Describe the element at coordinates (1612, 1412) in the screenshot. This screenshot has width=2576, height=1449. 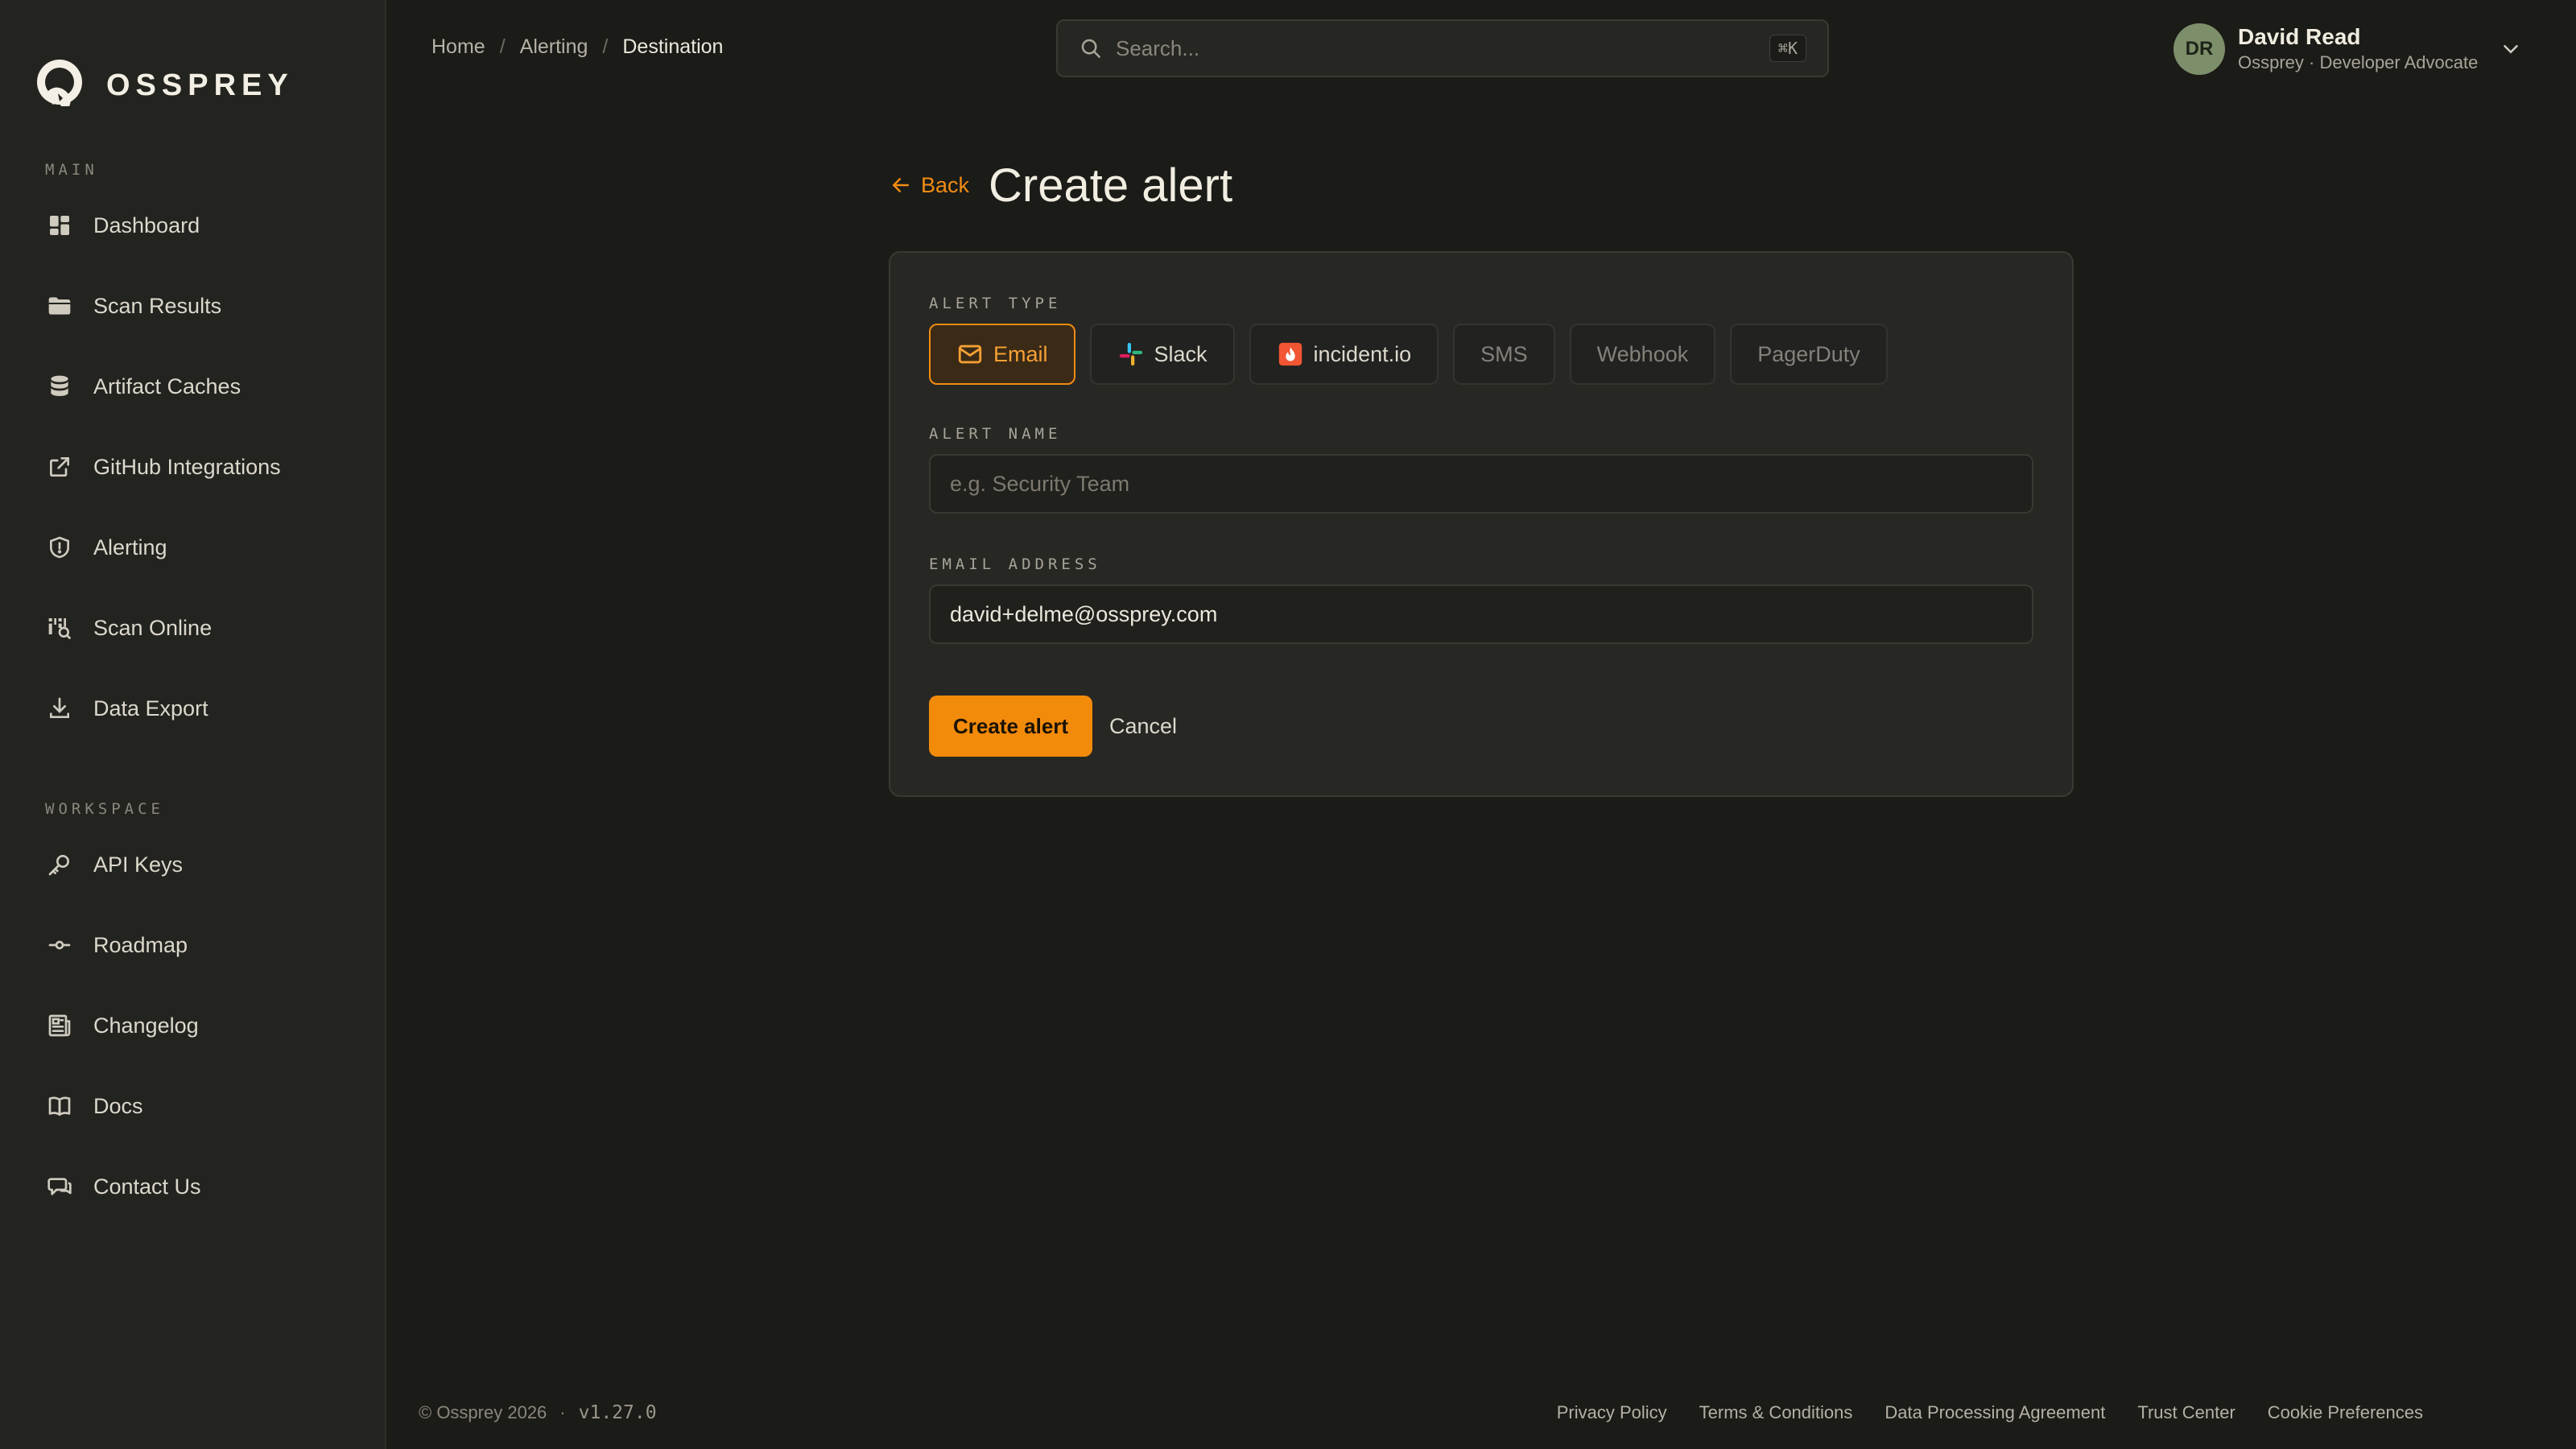
I see `footer-link-privacy-policy: Privacy Policy` at that location.